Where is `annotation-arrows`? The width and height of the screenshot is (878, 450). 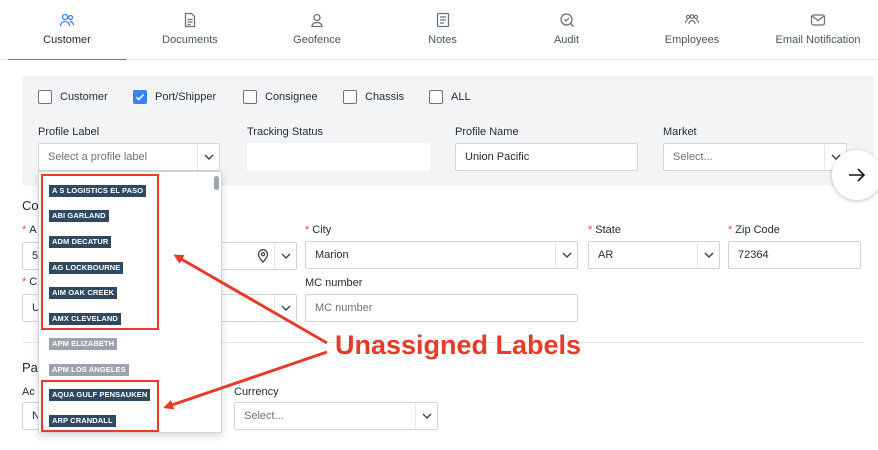
annotation-arrows is located at coordinates (245, 332).